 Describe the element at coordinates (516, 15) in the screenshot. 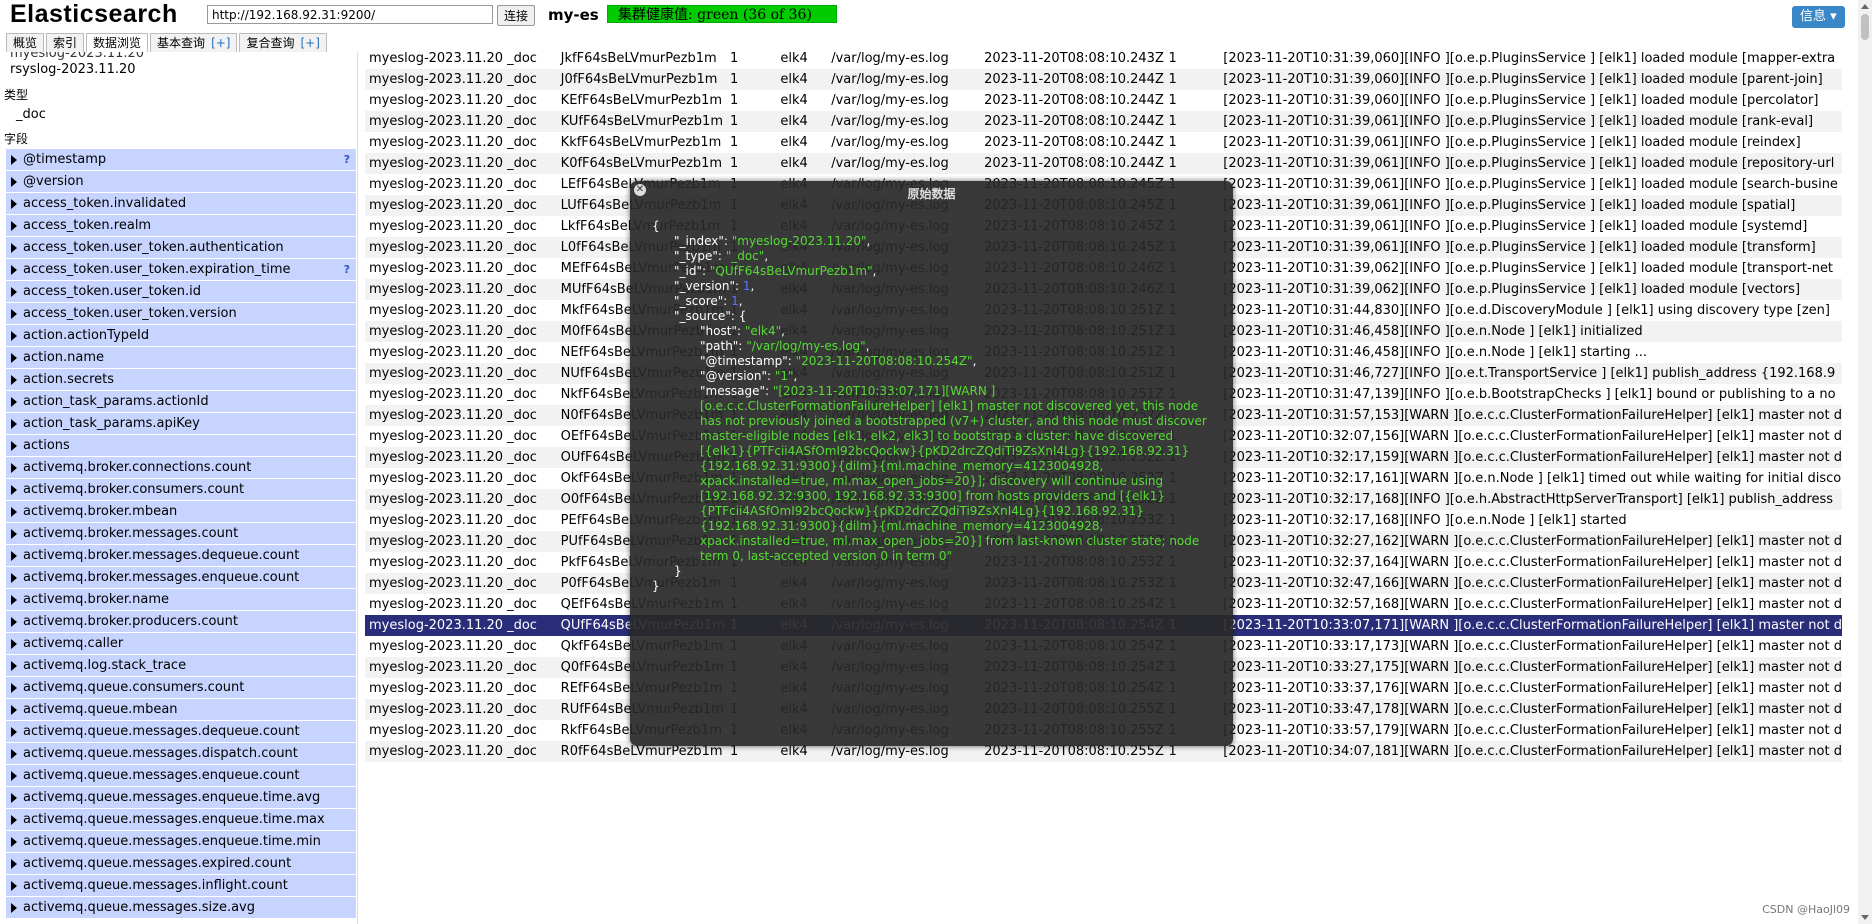

I see `connect-button: 连接` at that location.